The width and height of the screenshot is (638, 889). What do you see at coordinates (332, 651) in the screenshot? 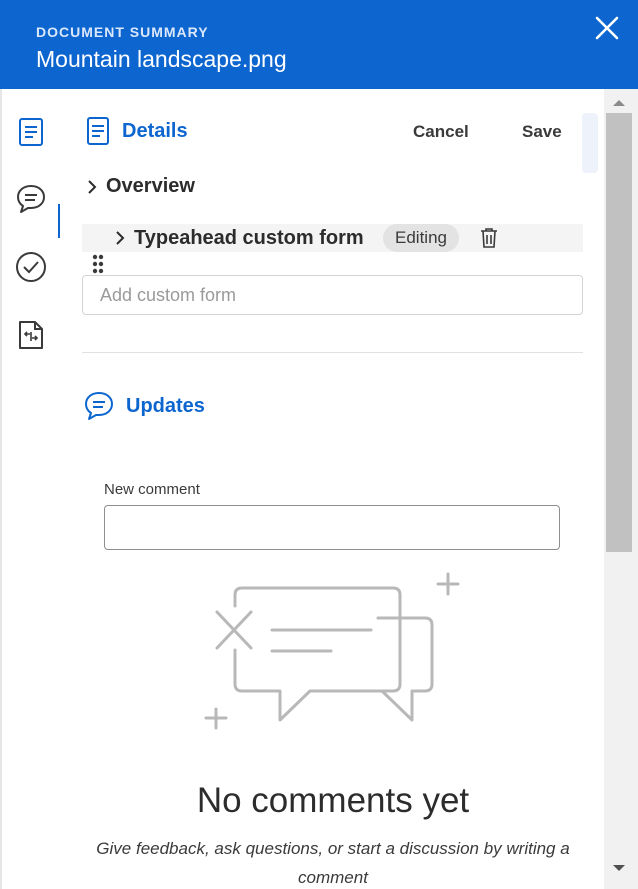
I see `no-comments-illustration-icon` at bounding box center [332, 651].